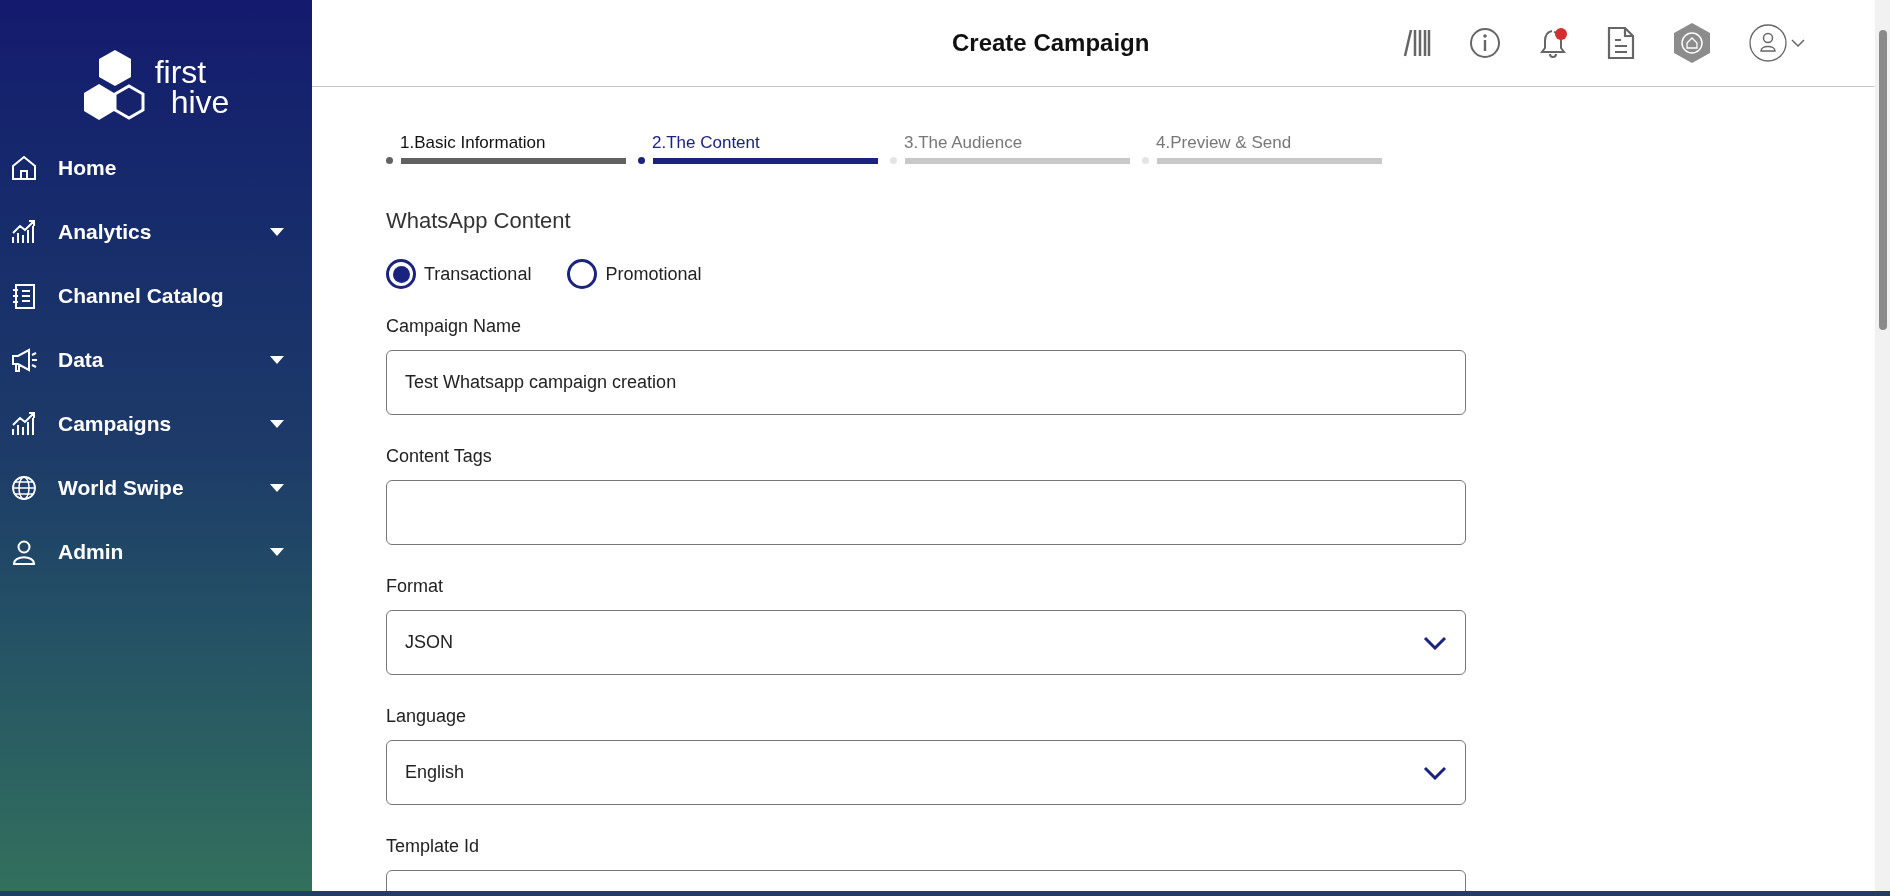 Image resolution: width=1890 pixels, height=896 pixels. I want to click on radio-label: Promotional, so click(653, 274).